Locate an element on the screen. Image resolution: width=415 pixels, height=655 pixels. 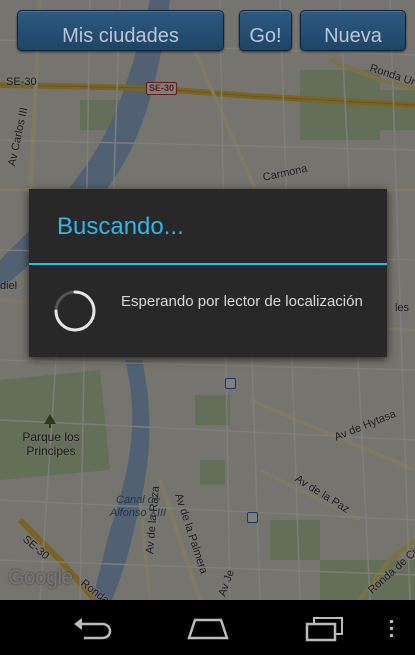
navigation-bar is located at coordinates (207, 627).